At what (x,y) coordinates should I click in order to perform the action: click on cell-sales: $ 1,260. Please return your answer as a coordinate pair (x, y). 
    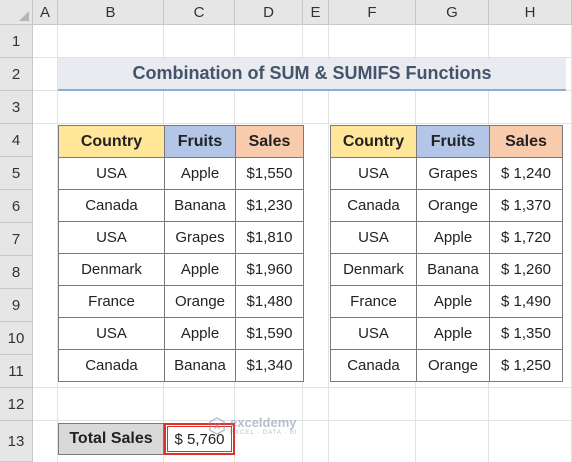
    Looking at the image, I should click on (526, 269).